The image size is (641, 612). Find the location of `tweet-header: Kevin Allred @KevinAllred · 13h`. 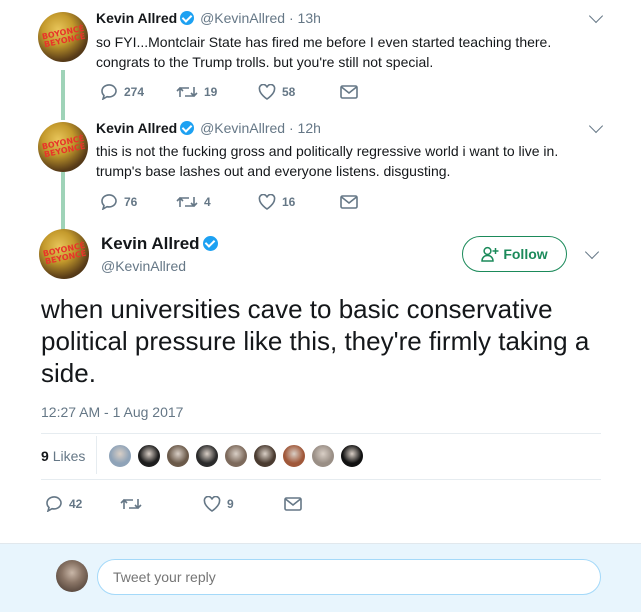

tweet-header: Kevin Allred @KevinAllred · 13h is located at coordinates (208, 18).